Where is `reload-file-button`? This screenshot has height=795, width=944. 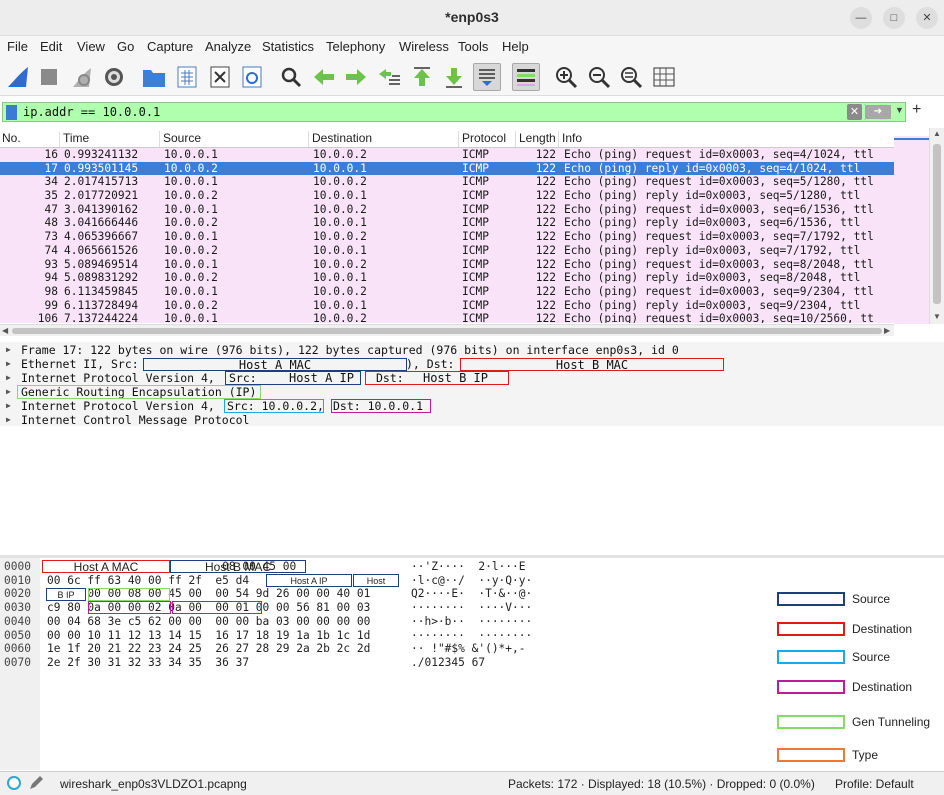 reload-file-button is located at coordinates (252, 77).